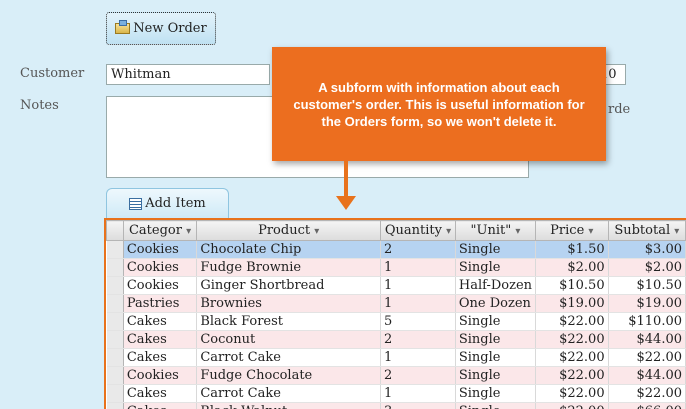 This screenshot has height=409, width=686. Describe the element at coordinates (289, 303) in the screenshot. I see `cell-product: Brownies` at that location.